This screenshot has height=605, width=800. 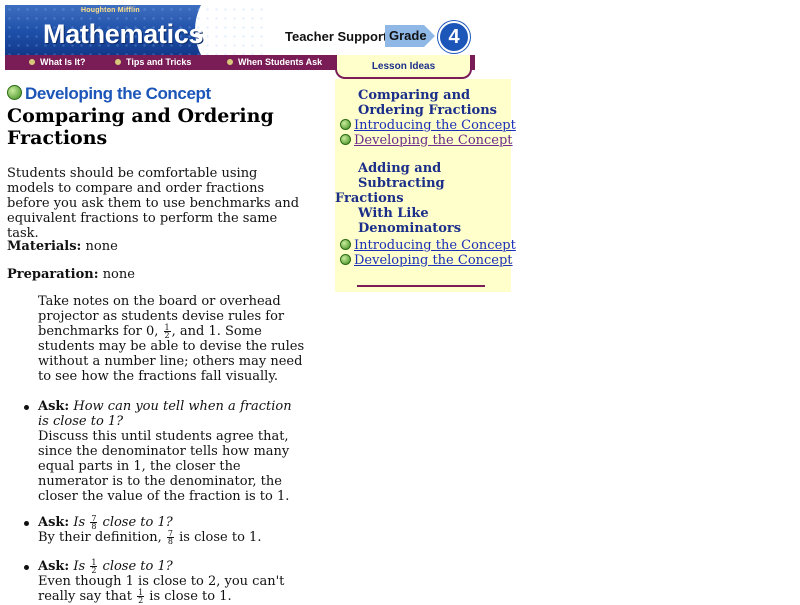 What do you see at coordinates (44, 246) in the screenshot?
I see `materials-label: Materials:` at bounding box center [44, 246].